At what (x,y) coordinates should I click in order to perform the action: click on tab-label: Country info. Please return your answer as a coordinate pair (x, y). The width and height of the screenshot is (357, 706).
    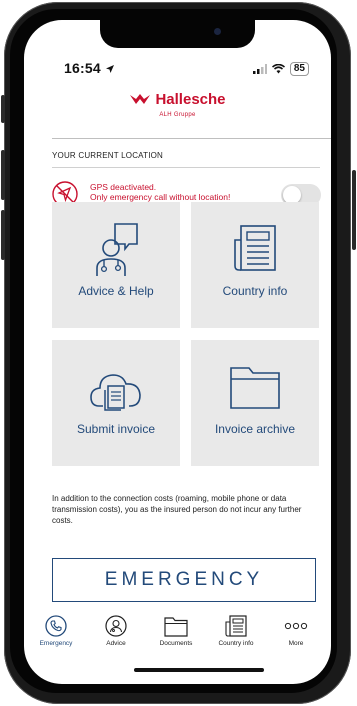
    Looking at the image, I should click on (236, 643).